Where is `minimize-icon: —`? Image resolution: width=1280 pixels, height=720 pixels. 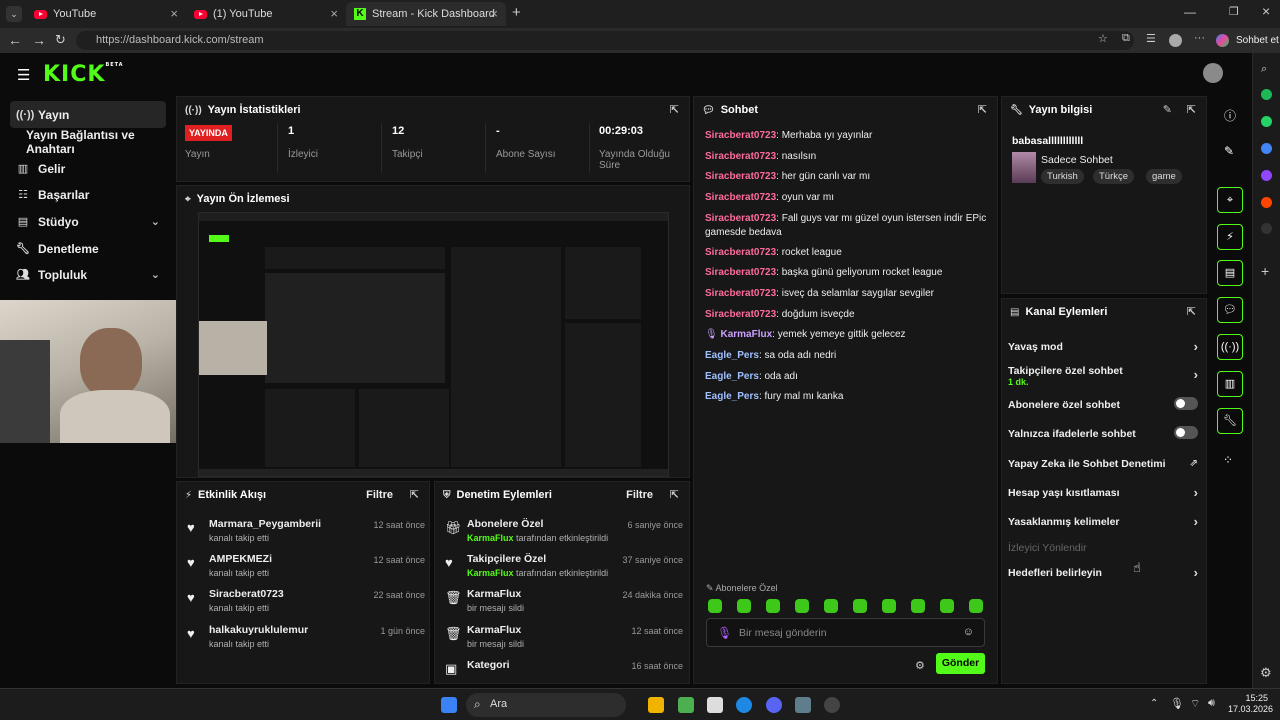 minimize-icon: — is located at coordinates (1190, 12).